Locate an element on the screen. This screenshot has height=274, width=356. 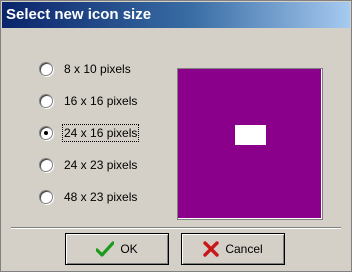
ok-button: OK is located at coordinates (117, 249).